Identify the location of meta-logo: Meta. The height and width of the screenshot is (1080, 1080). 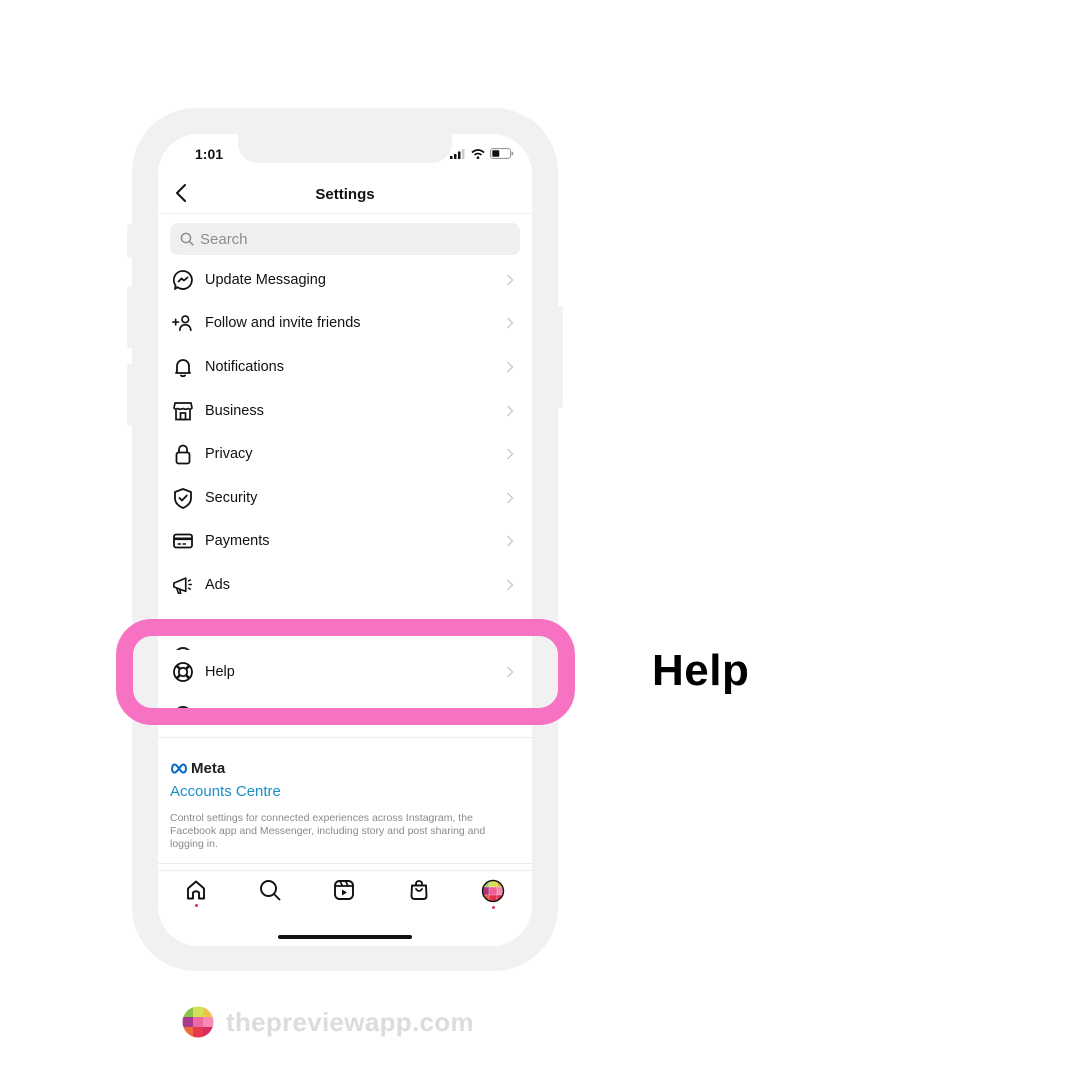
(345, 768).